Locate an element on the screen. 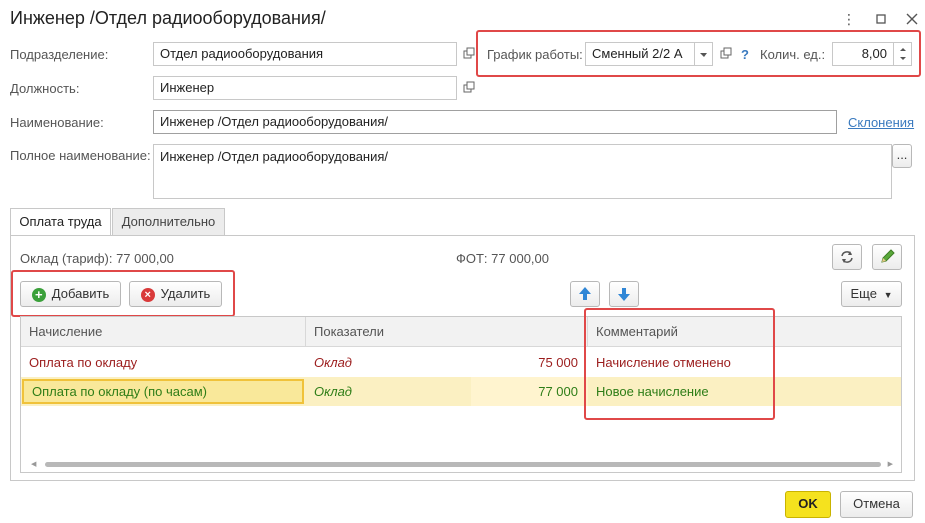 The height and width of the screenshot is (523, 925). open-position-icon is located at coordinates (468, 88).